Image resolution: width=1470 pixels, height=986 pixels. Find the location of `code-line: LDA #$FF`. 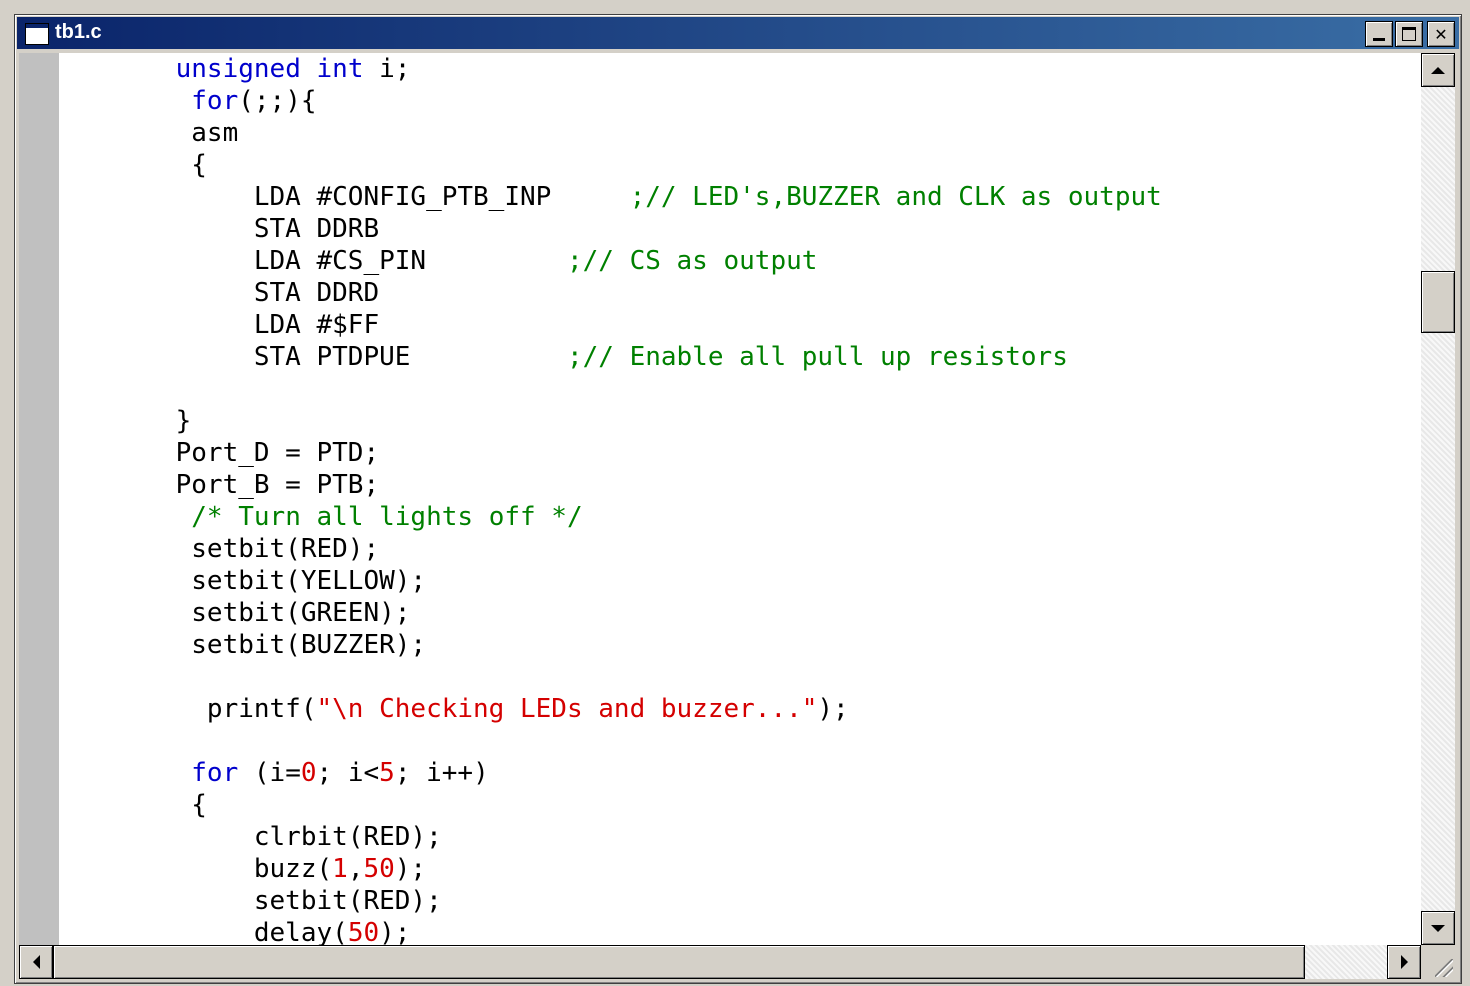

code-line: LDA #$FF is located at coordinates (637, 325).